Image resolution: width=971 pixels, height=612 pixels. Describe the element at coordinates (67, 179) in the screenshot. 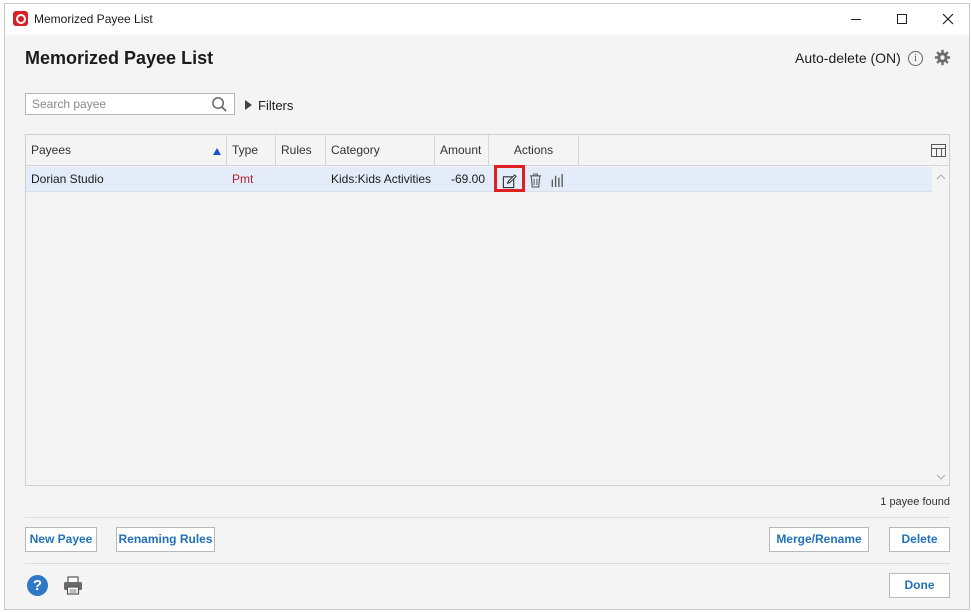

I see `cell-payee: Dorian Studio` at that location.